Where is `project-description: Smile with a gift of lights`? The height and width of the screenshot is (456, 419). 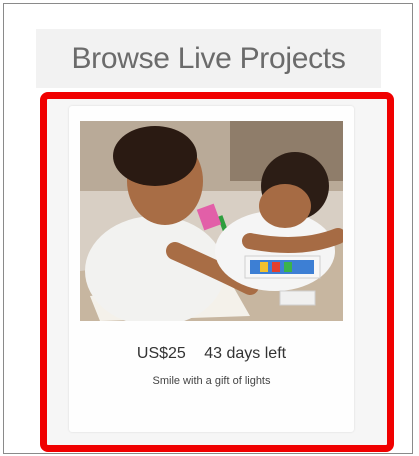
project-description: Smile with a gift of lights is located at coordinates (211, 381).